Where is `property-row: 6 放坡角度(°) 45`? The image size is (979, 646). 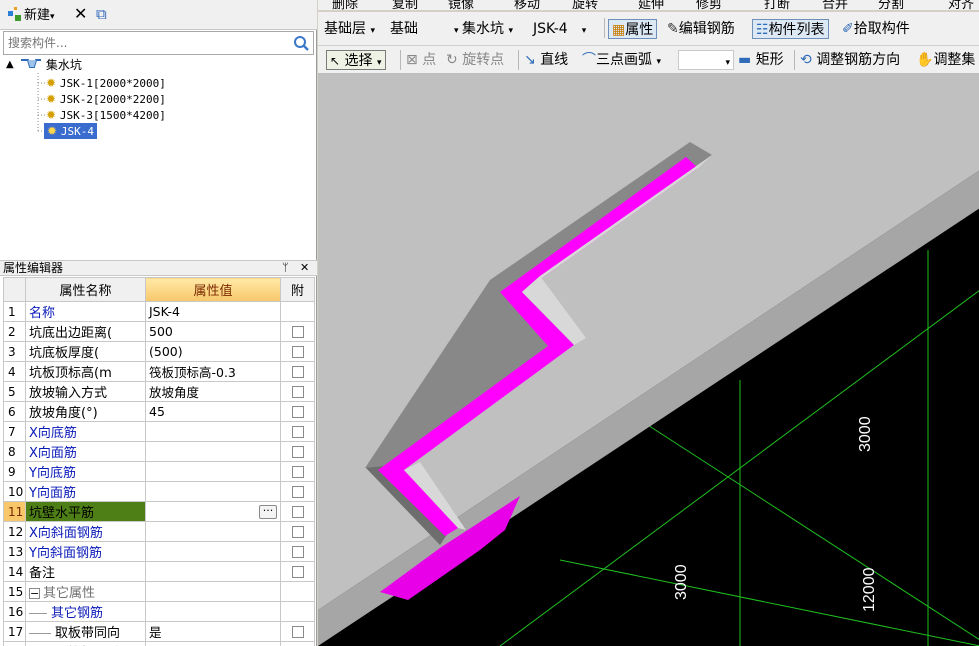 property-row: 6 放坡角度(°) 45 is located at coordinates (159, 411).